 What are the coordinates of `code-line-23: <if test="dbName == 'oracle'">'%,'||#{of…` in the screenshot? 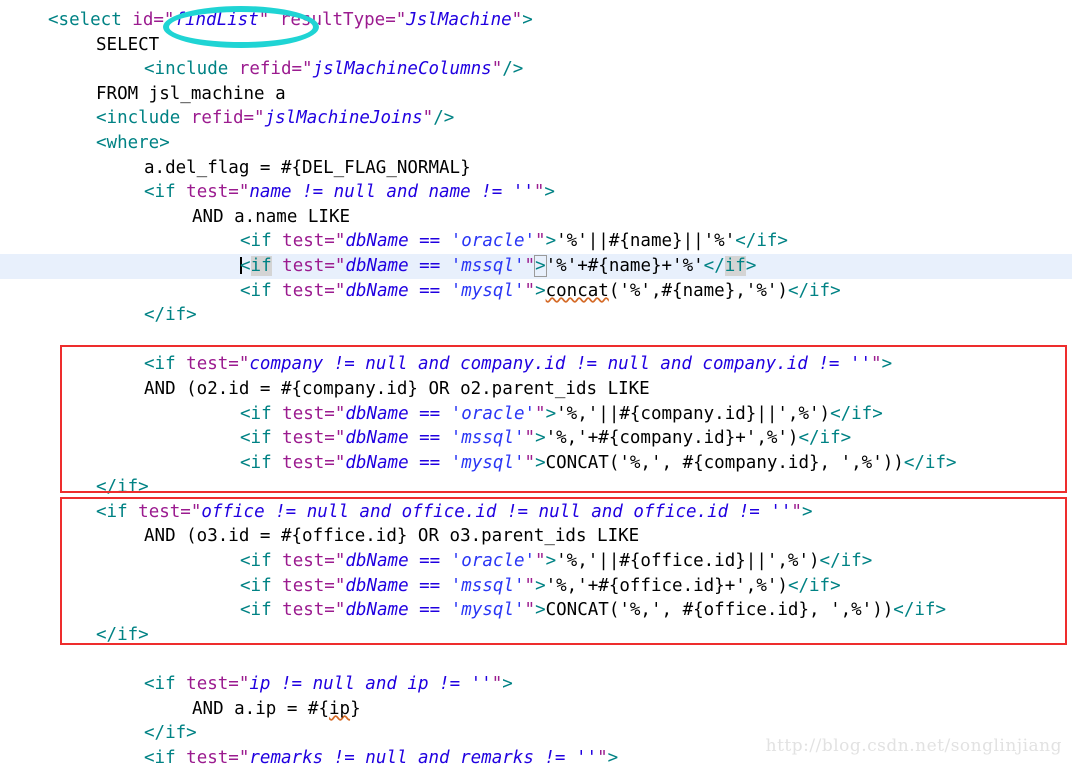 It's located at (536, 561).